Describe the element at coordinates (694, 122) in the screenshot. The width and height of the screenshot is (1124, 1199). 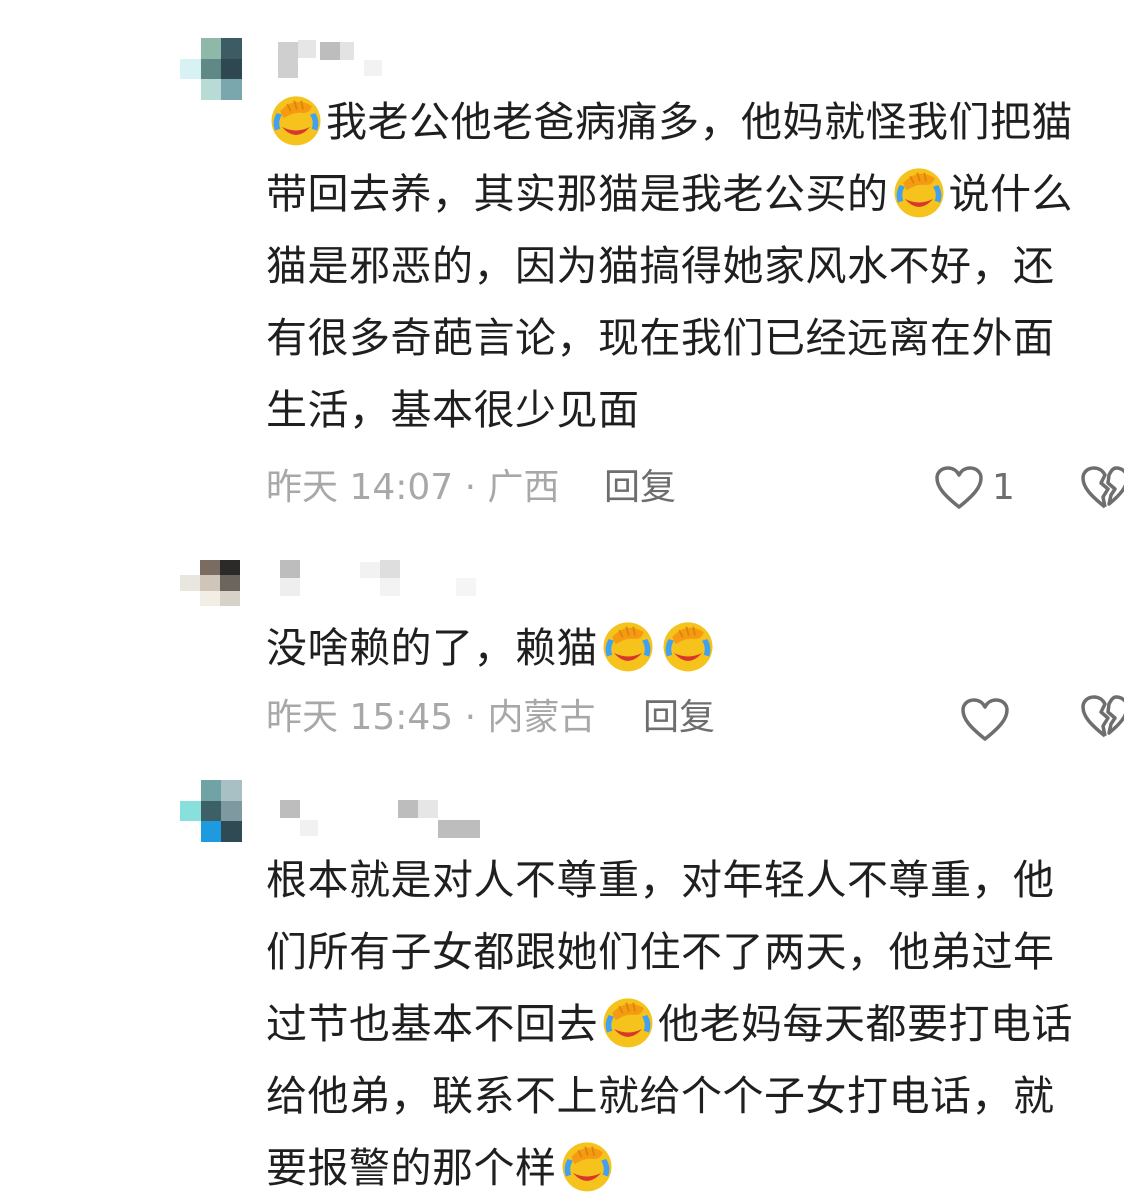
I see `comment-line: 我老公他老爸病痛多，他妈就怪我们把猫` at that location.